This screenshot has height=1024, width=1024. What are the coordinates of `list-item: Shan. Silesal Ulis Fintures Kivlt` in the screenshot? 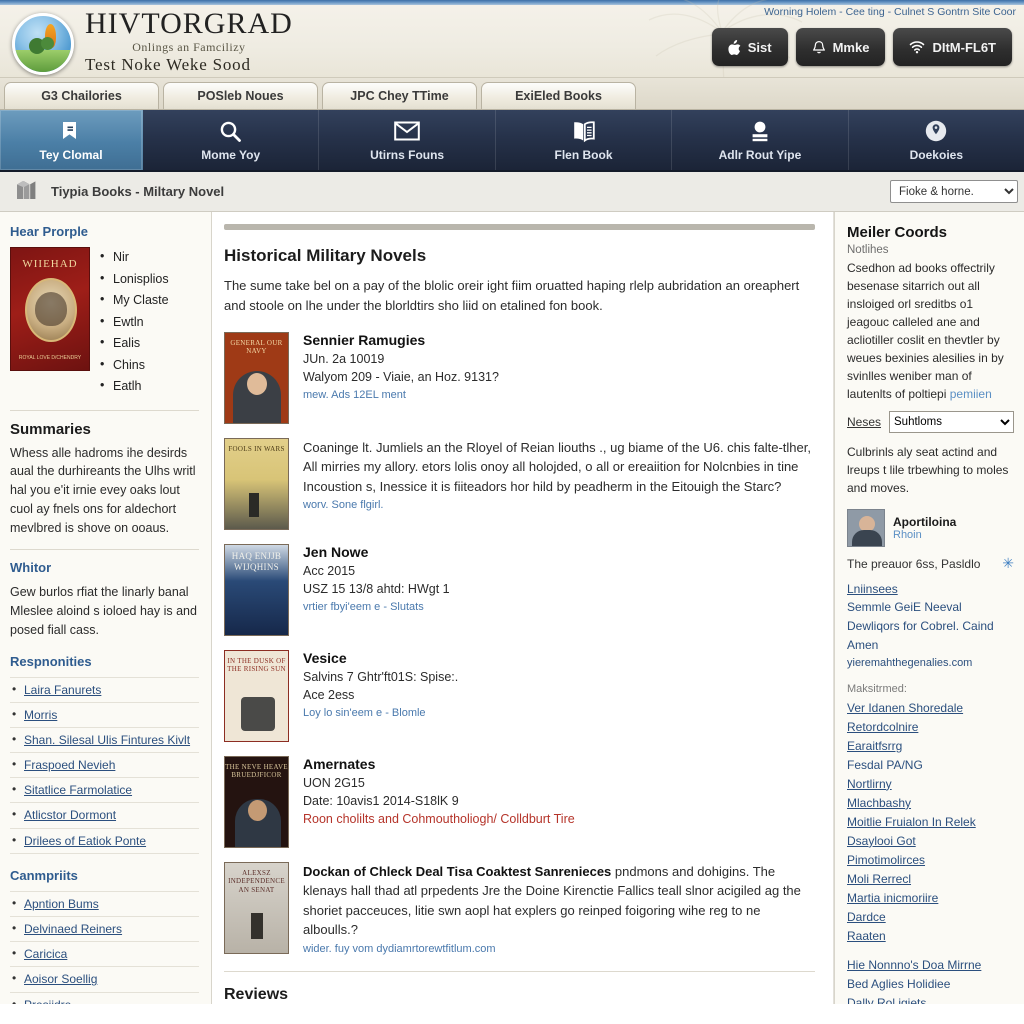 It's located at (104, 741).